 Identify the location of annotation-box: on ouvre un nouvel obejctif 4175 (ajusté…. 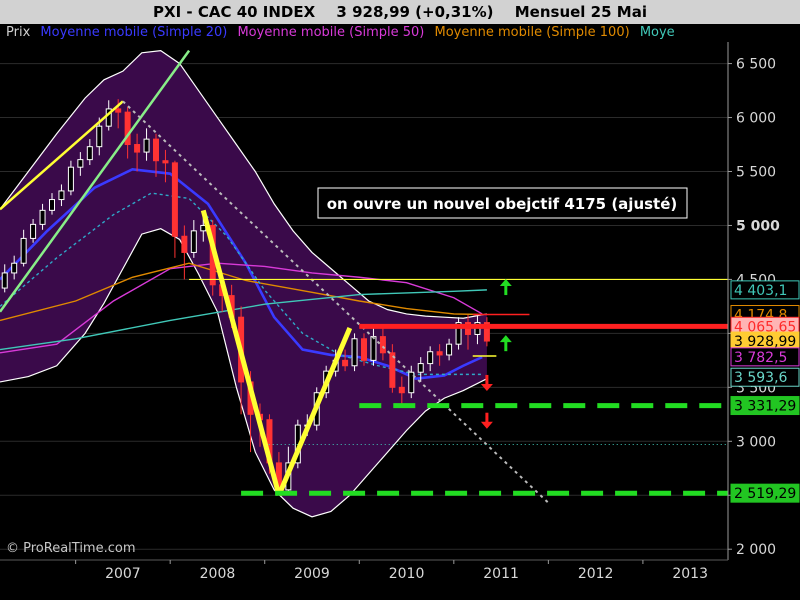
(502, 203).